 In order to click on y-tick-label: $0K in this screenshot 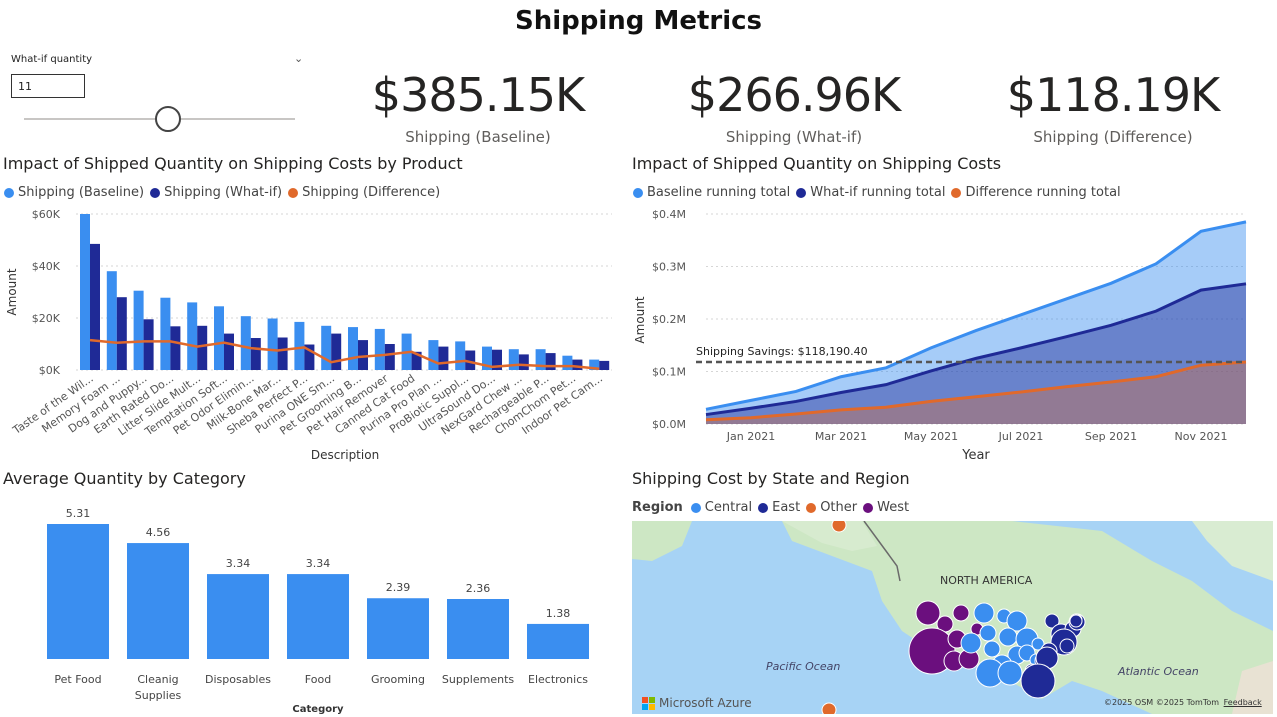, I will do `click(50, 370)`.